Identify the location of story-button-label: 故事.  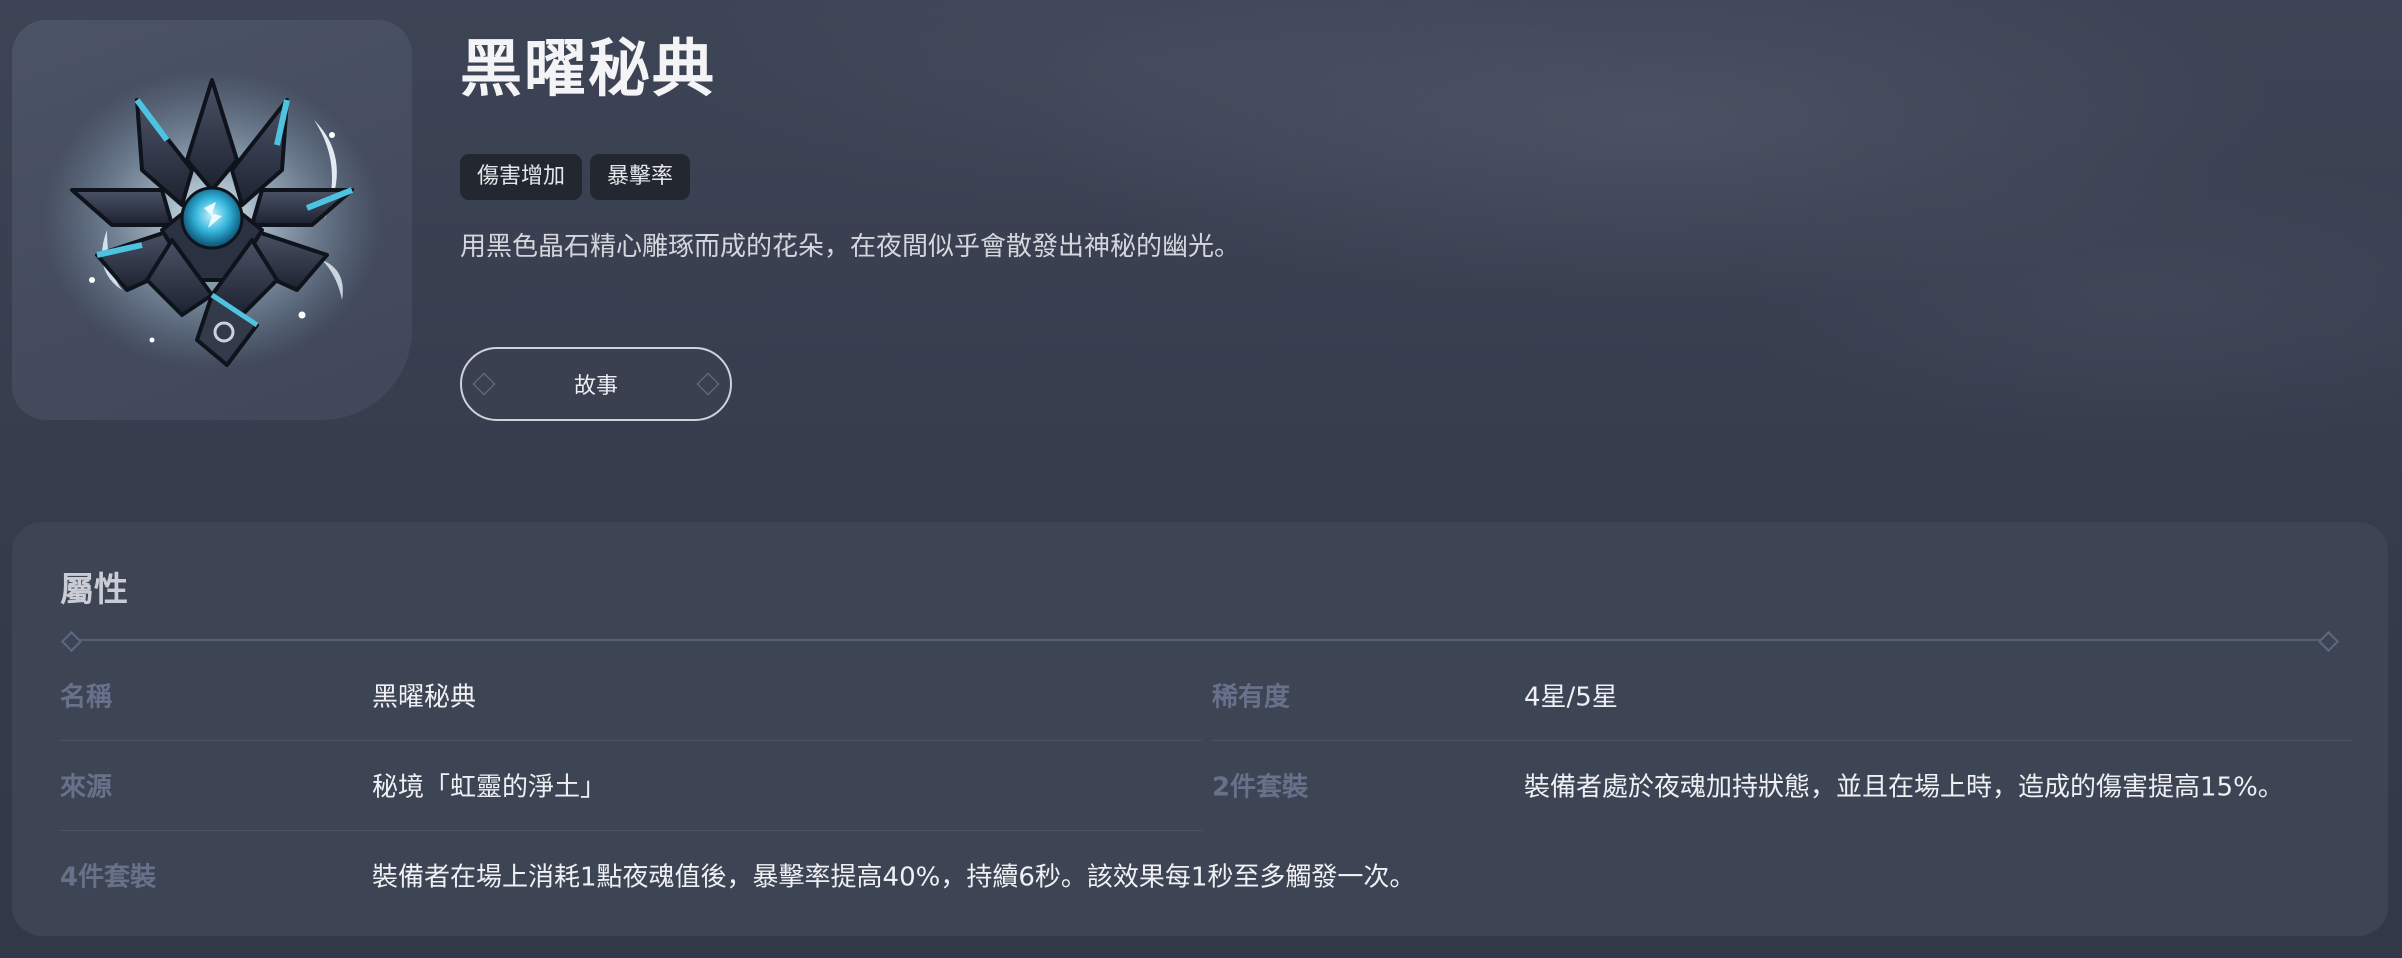
(595, 386).